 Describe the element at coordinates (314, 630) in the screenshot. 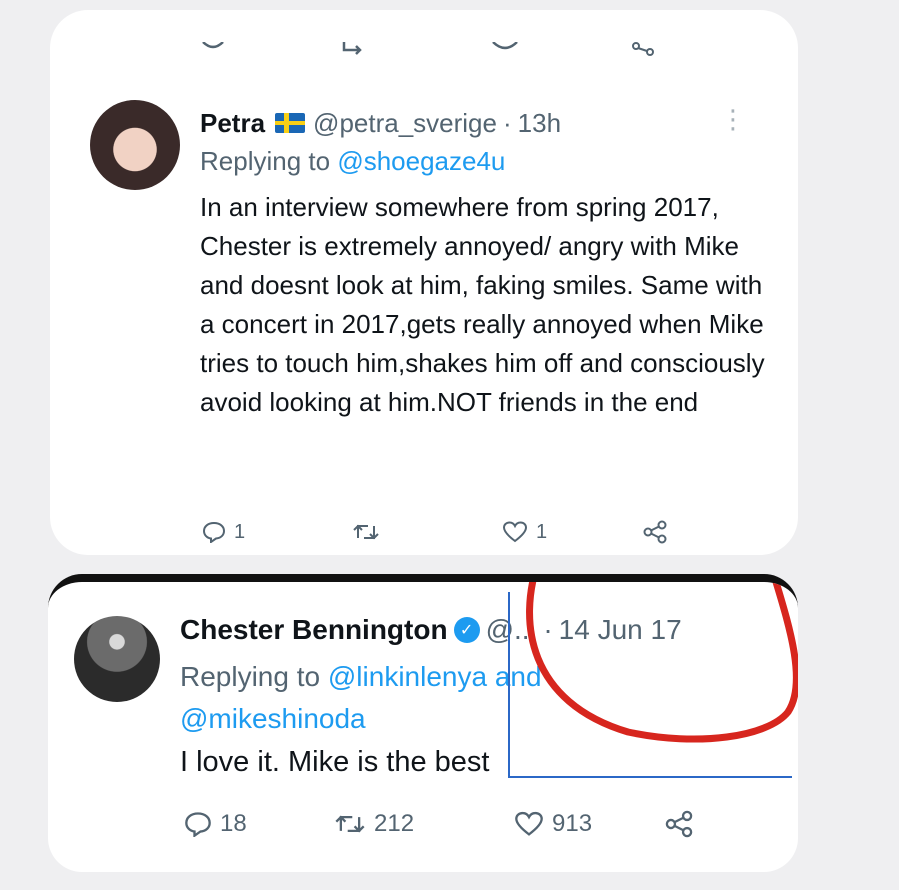

I see `display-name: Chester Bennington` at that location.